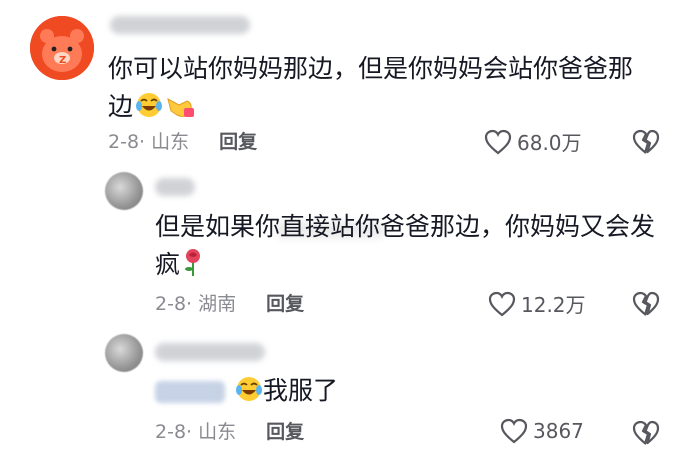  I want to click on like-count: 3867, so click(558, 431).